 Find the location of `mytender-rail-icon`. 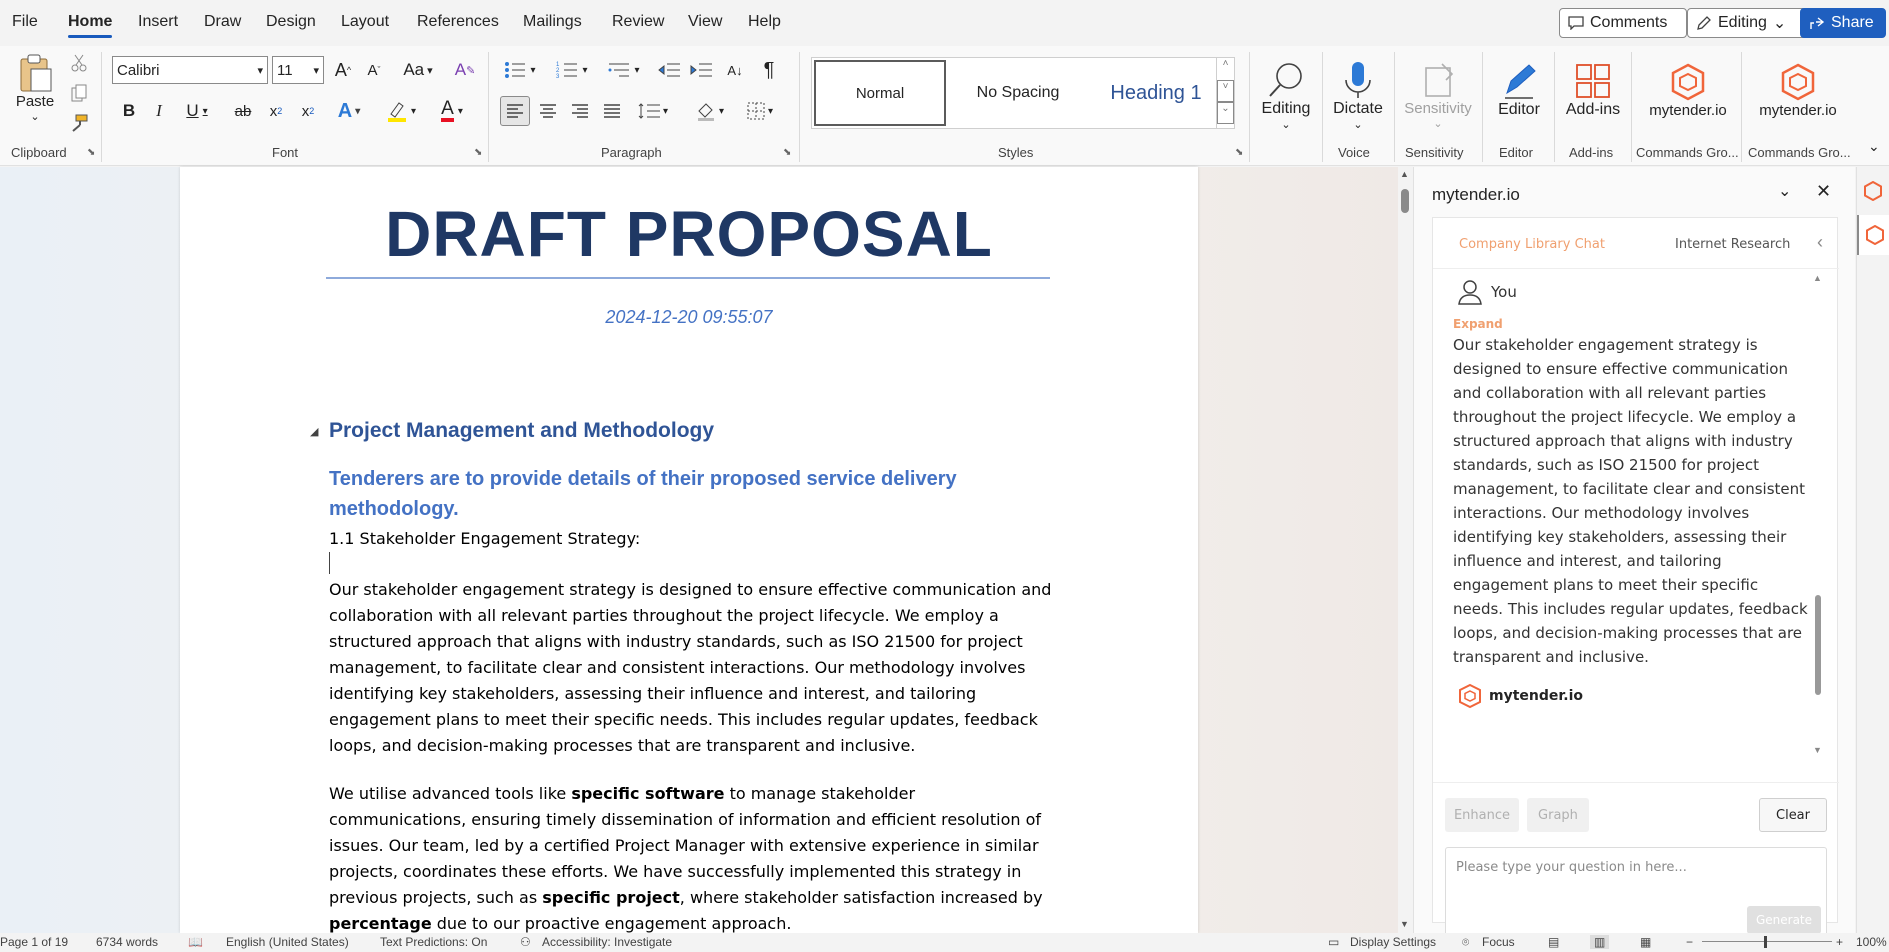

mytender-rail-icon is located at coordinates (1873, 192).